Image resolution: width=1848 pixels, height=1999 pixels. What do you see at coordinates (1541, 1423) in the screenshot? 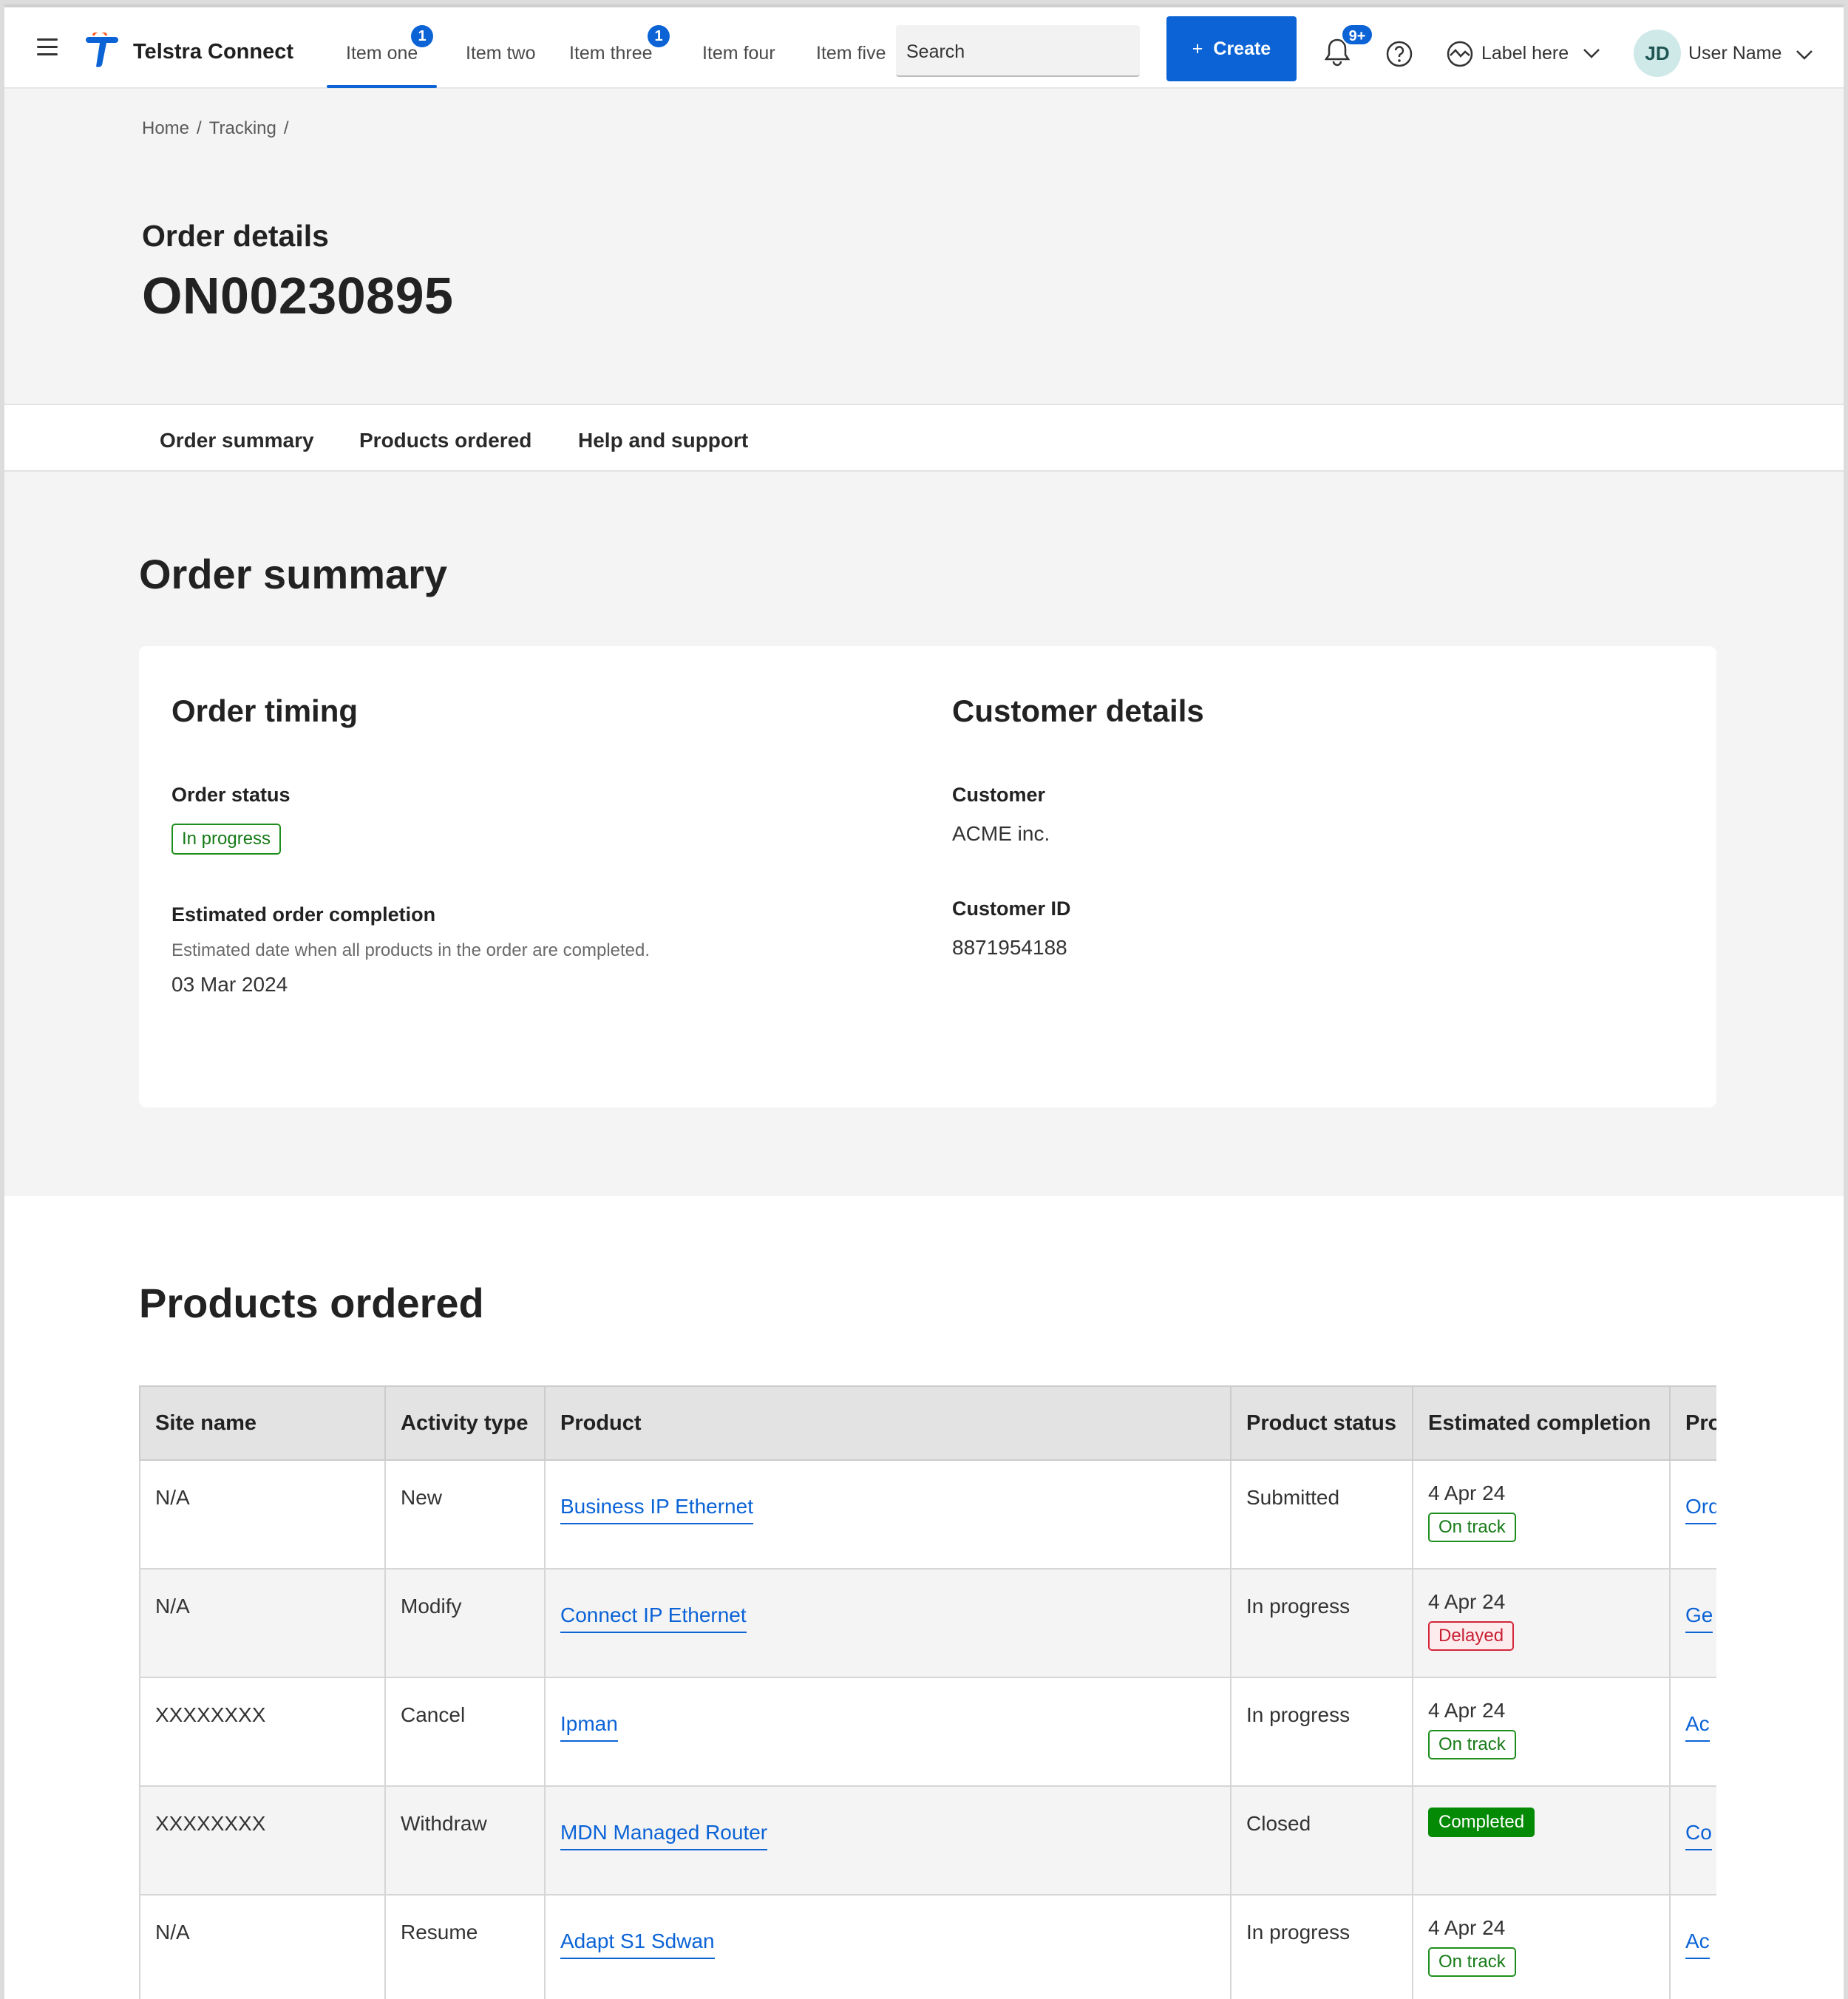
I see `column-header-estimated-completion: Estimated completion` at bounding box center [1541, 1423].